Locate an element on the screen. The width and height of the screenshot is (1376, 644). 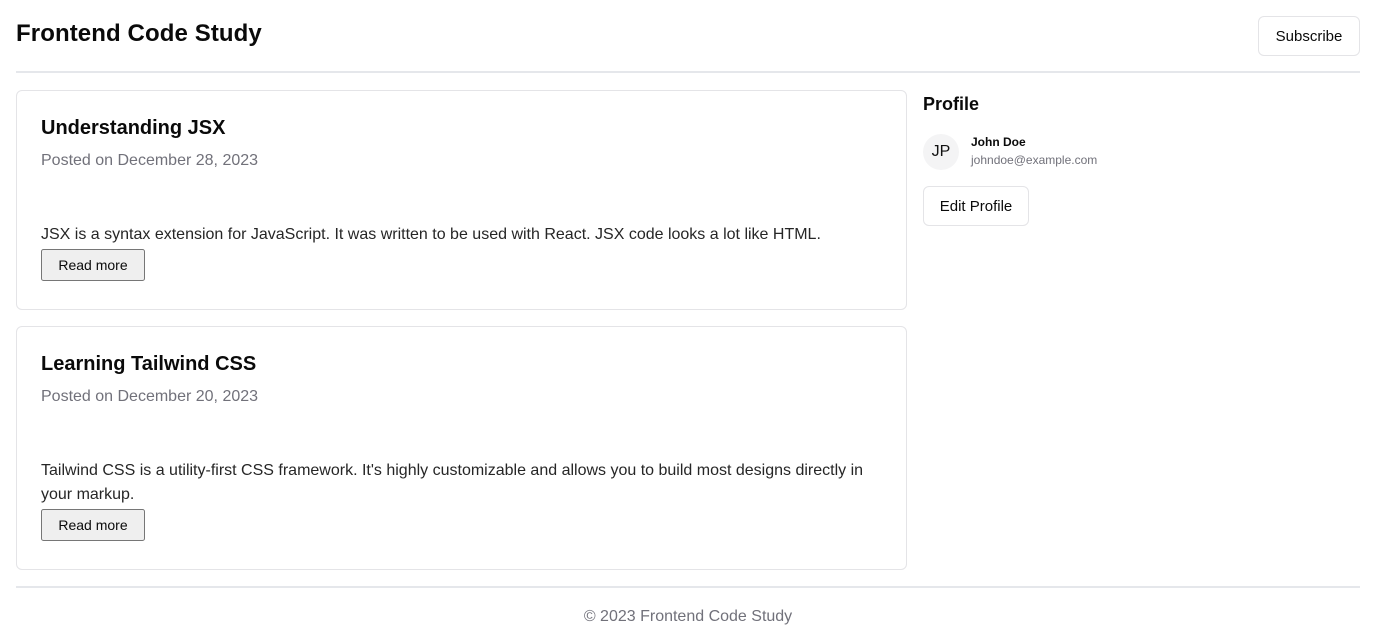
post-title: Understanding JSX is located at coordinates (133, 128).